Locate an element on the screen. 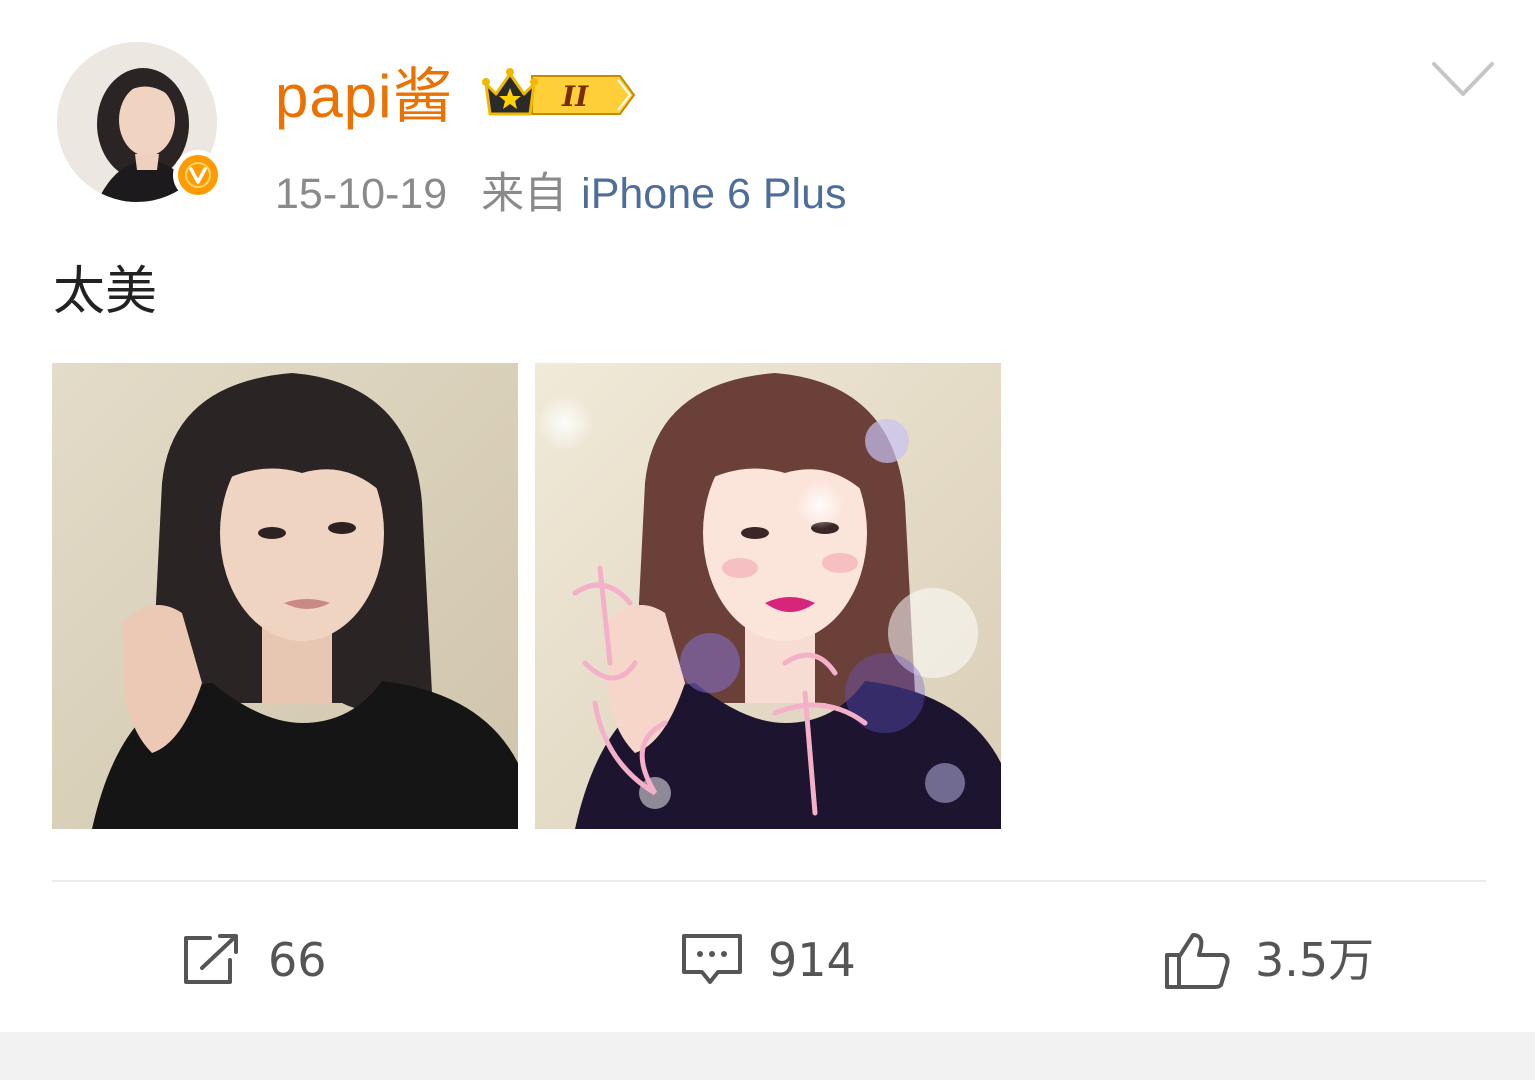 The width and height of the screenshot is (1535, 1080). thumbs-up-icon is located at coordinates (1197, 961).